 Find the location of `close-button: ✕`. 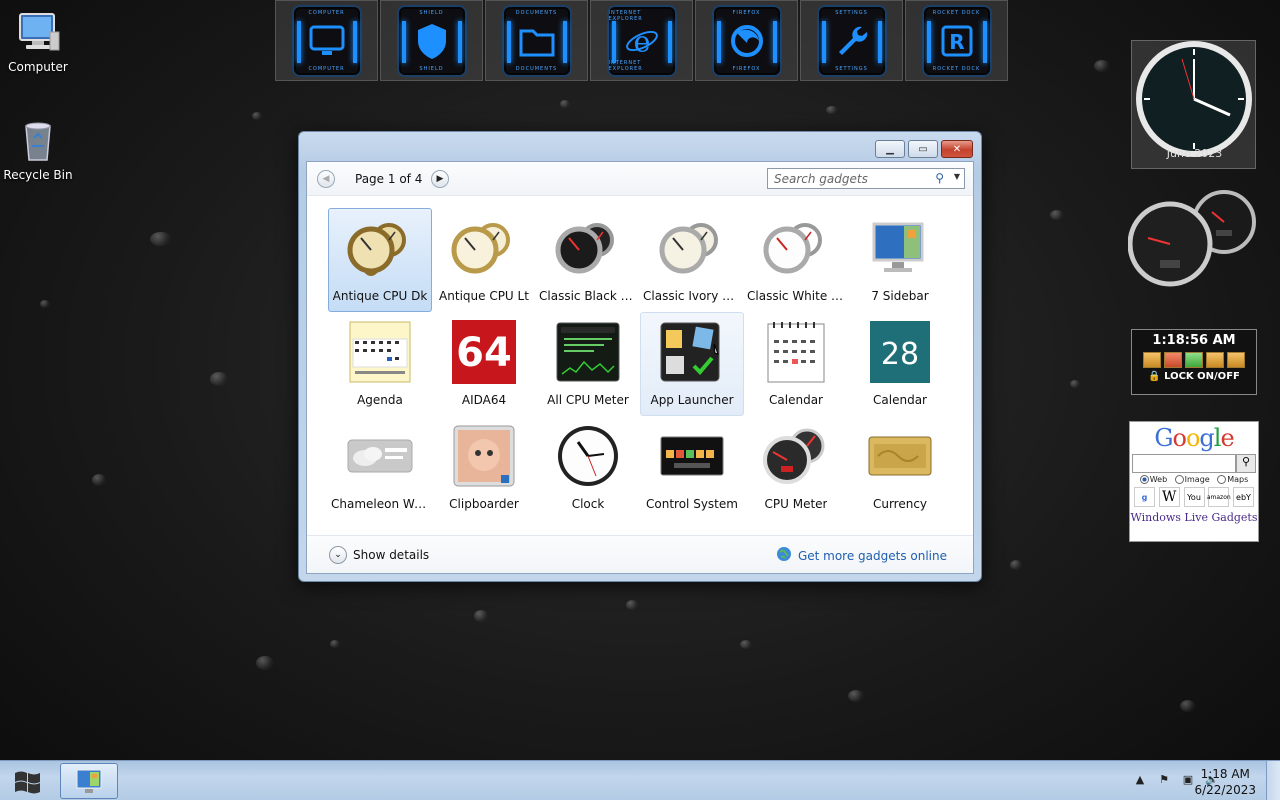

close-button: ✕ is located at coordinates (957, 149).